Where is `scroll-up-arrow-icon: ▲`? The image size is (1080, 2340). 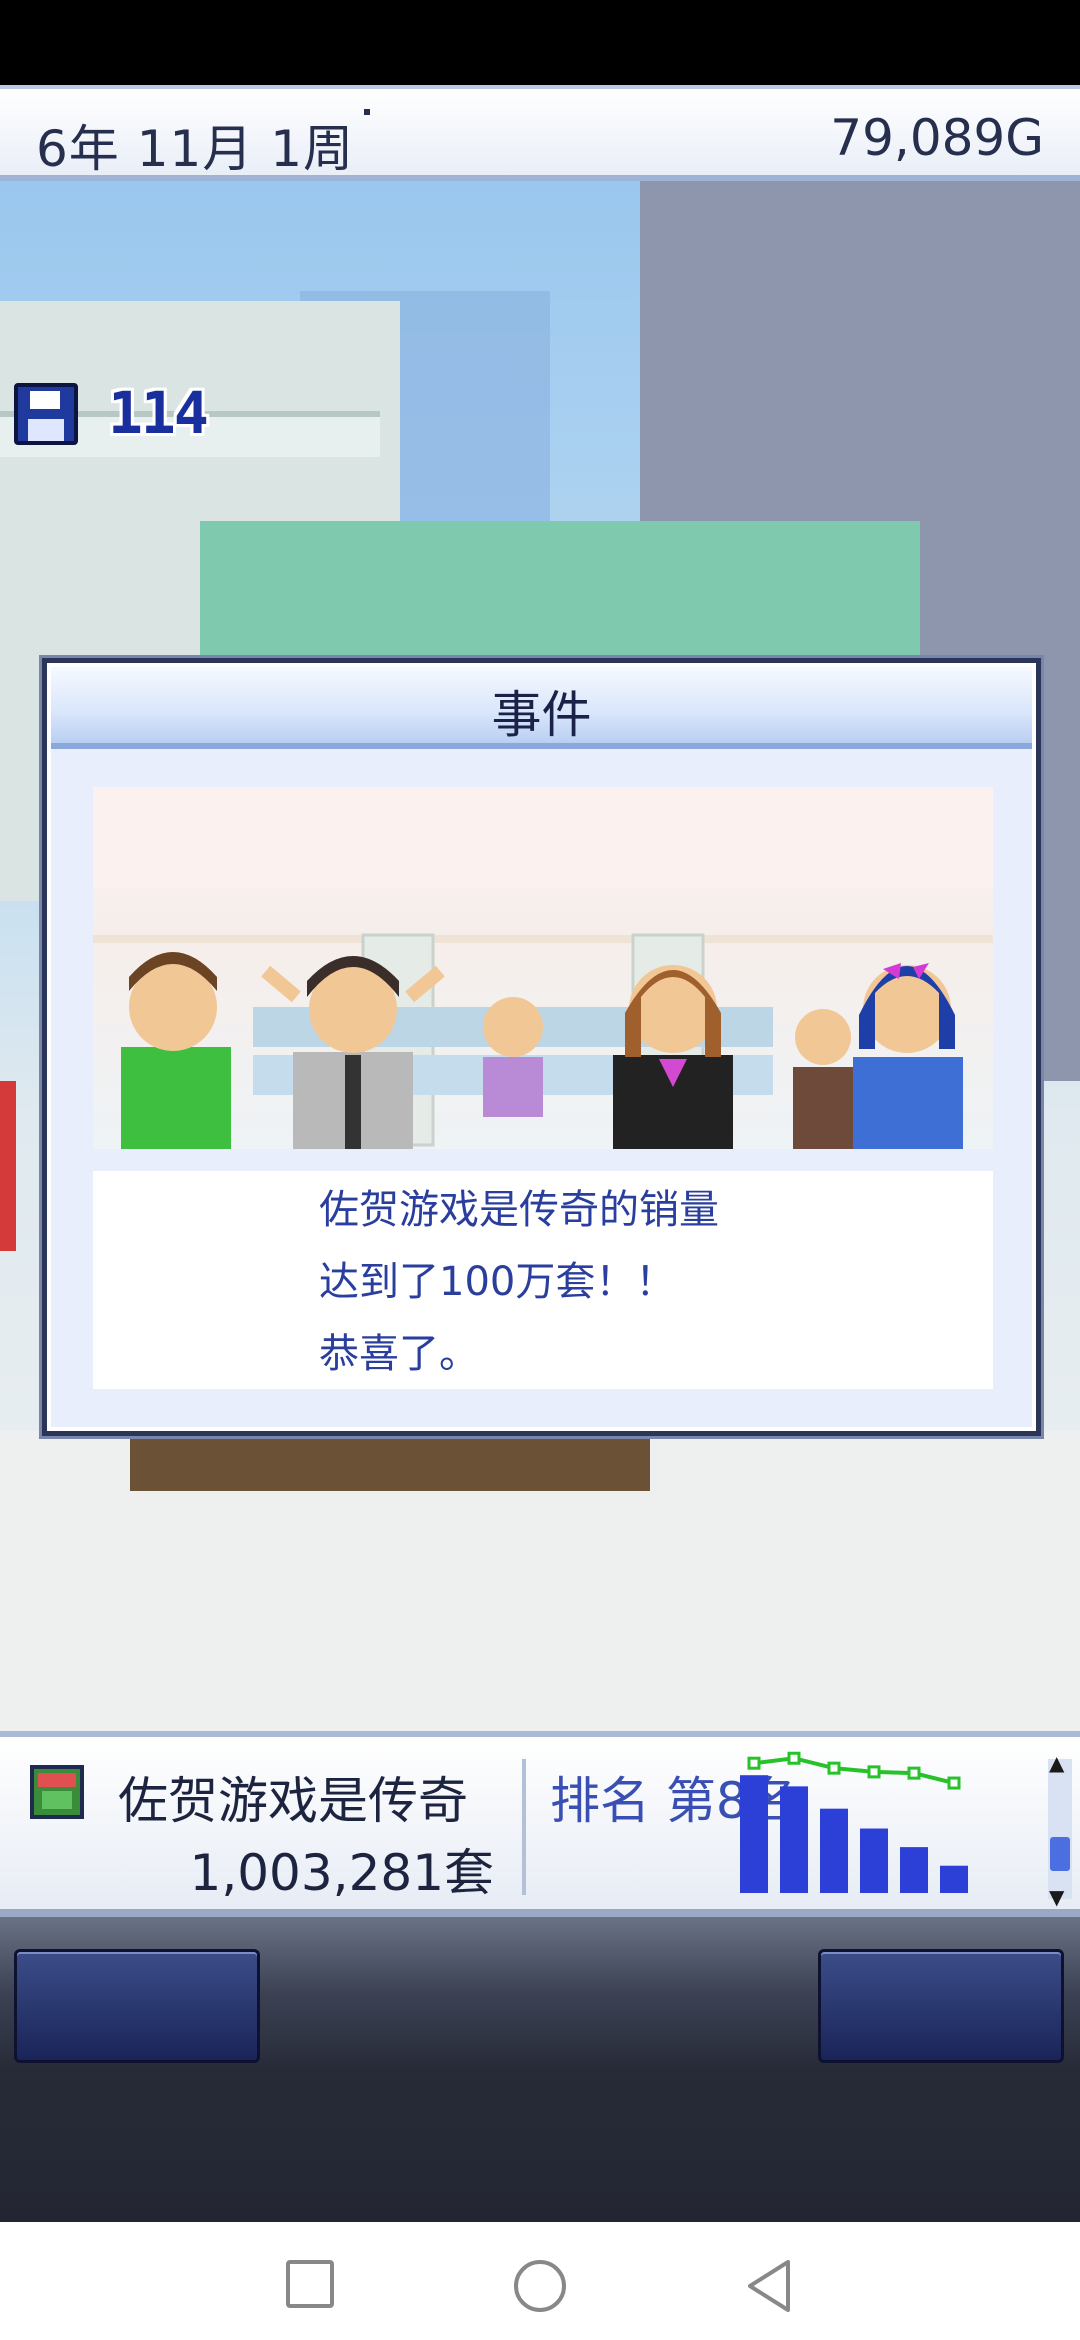
scroll-up-arrow-icon: ▲ is located at coordinates (1056, 1763).